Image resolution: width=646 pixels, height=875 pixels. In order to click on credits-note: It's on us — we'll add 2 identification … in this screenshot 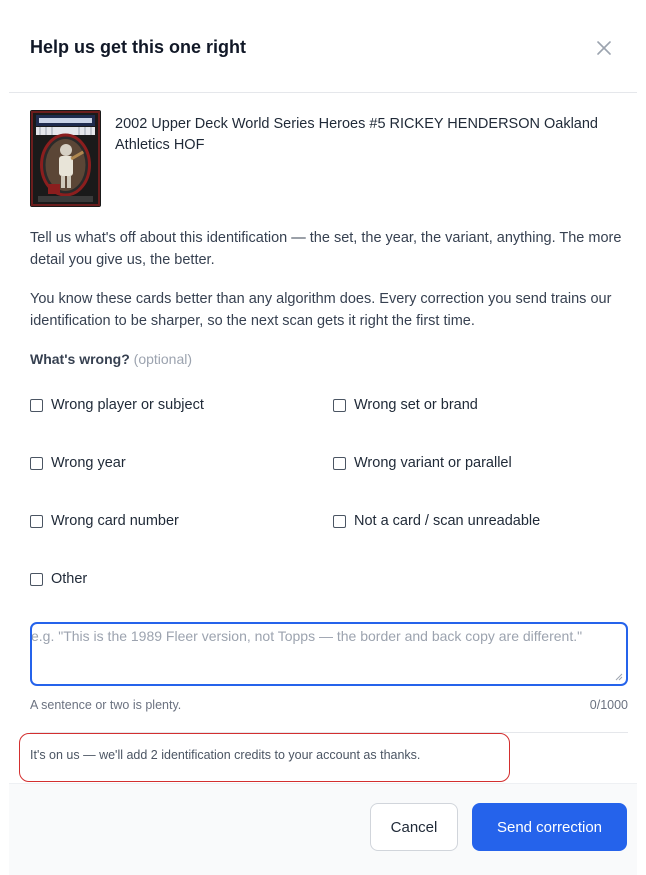, I will do `click(225, 755)`.